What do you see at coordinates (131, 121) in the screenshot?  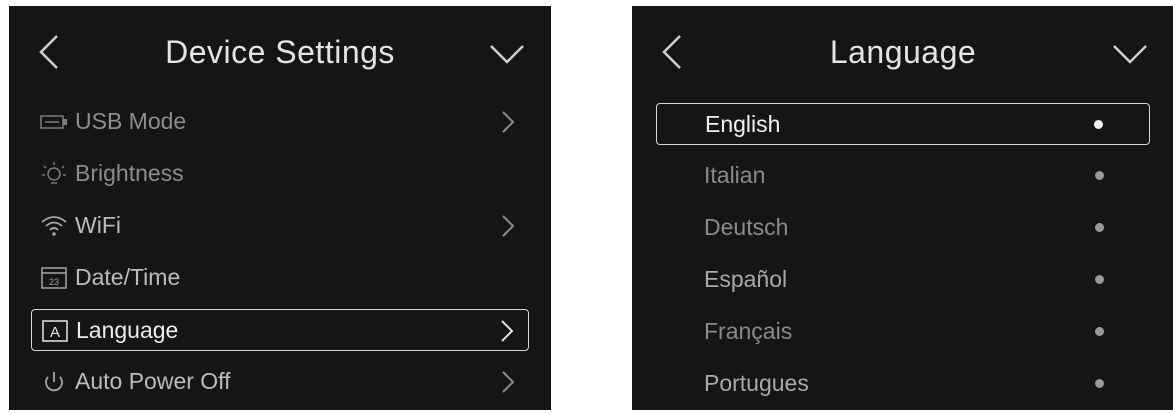 I see `menu-item-label: USB Mode` at bounding box center [131, 121].